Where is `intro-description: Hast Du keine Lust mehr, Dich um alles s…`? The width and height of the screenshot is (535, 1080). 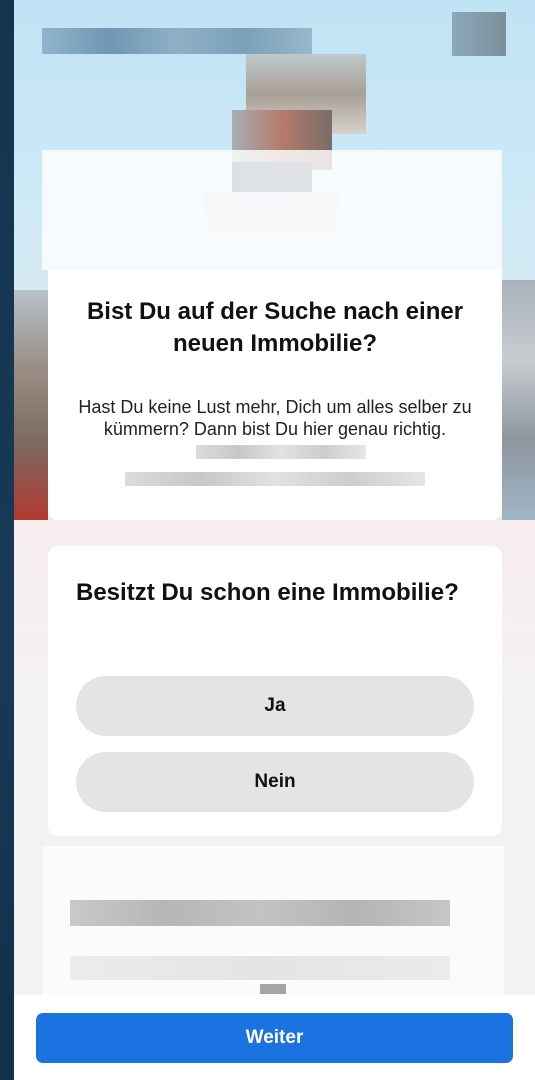 intro-description: Hast Du keine Lust mehr, Dich um alles s… is located at coordinates (275, 418).